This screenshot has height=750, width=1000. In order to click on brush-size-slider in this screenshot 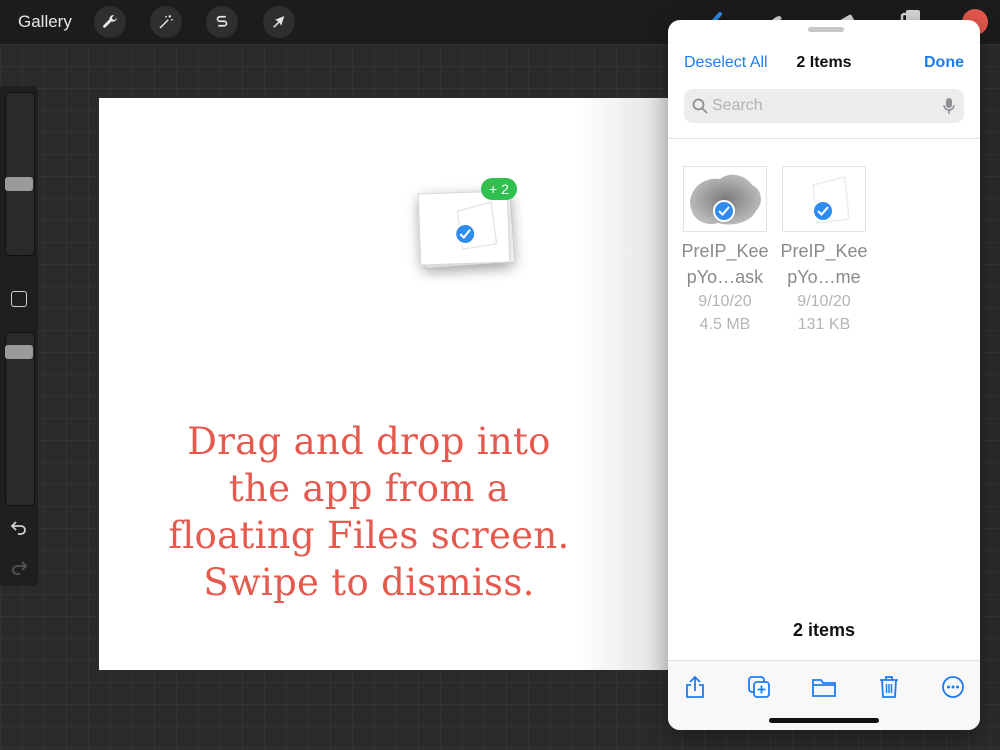, I will do `click(20, 174)`.